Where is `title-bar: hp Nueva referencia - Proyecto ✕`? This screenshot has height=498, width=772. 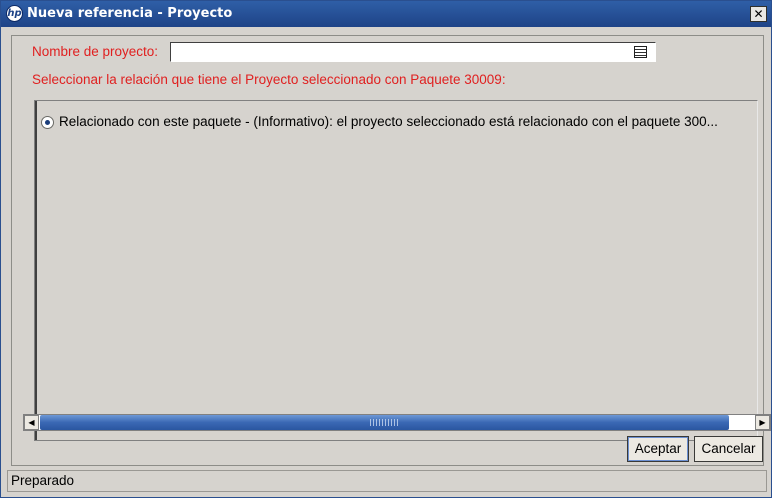
title-bar: hp Nueva referencia - Proyecto ✕ is located at coordinates (386, 14).